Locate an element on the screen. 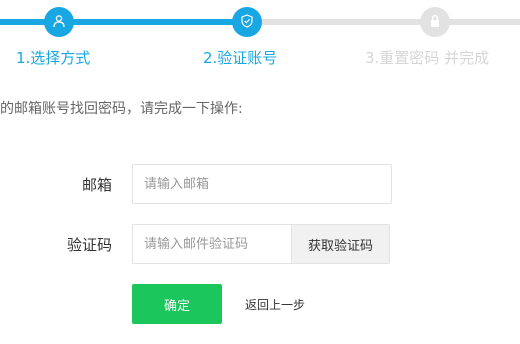 The height and width of the screenshot is (344, 520). lock-icon is located at coordinates (435, 22).